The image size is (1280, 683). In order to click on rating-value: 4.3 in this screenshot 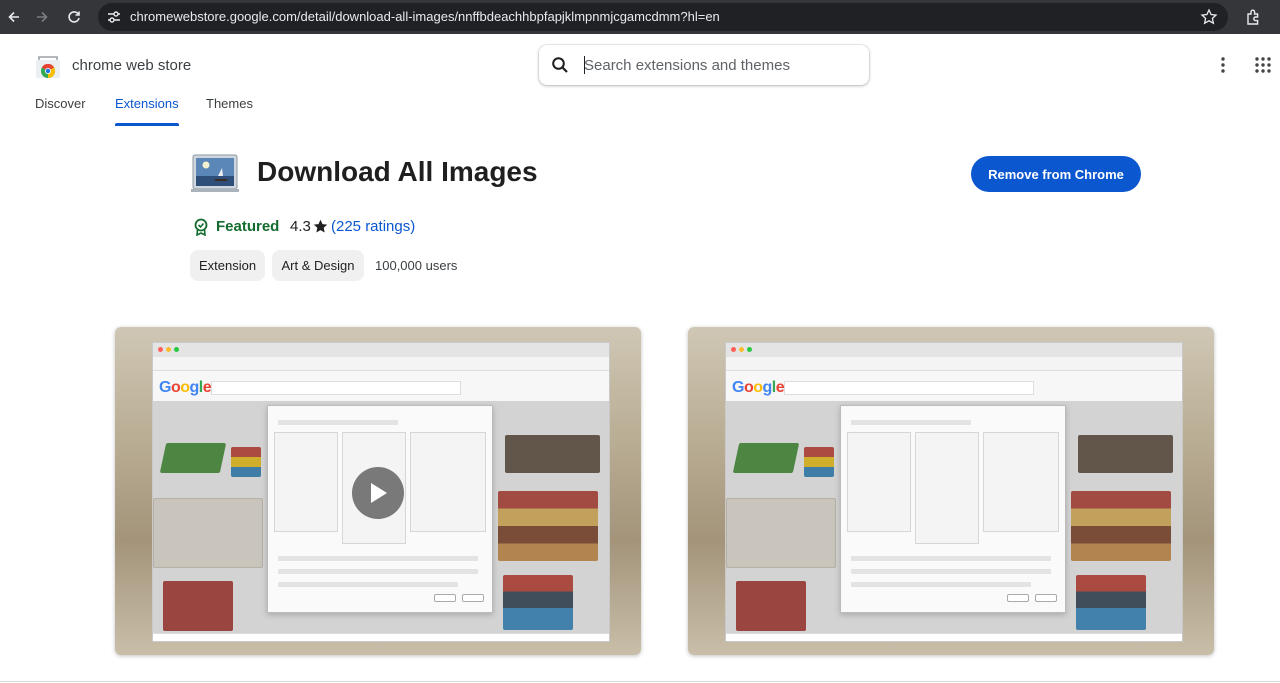, I will do `click(300, 226)`.